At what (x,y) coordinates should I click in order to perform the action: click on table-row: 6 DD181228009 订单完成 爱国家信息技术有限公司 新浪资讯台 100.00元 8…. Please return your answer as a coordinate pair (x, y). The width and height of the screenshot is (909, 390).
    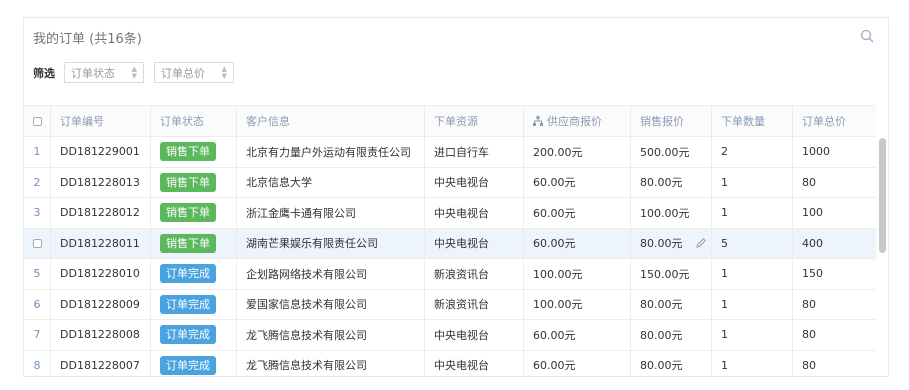
    Looking at the image, I should click on (450, 304).